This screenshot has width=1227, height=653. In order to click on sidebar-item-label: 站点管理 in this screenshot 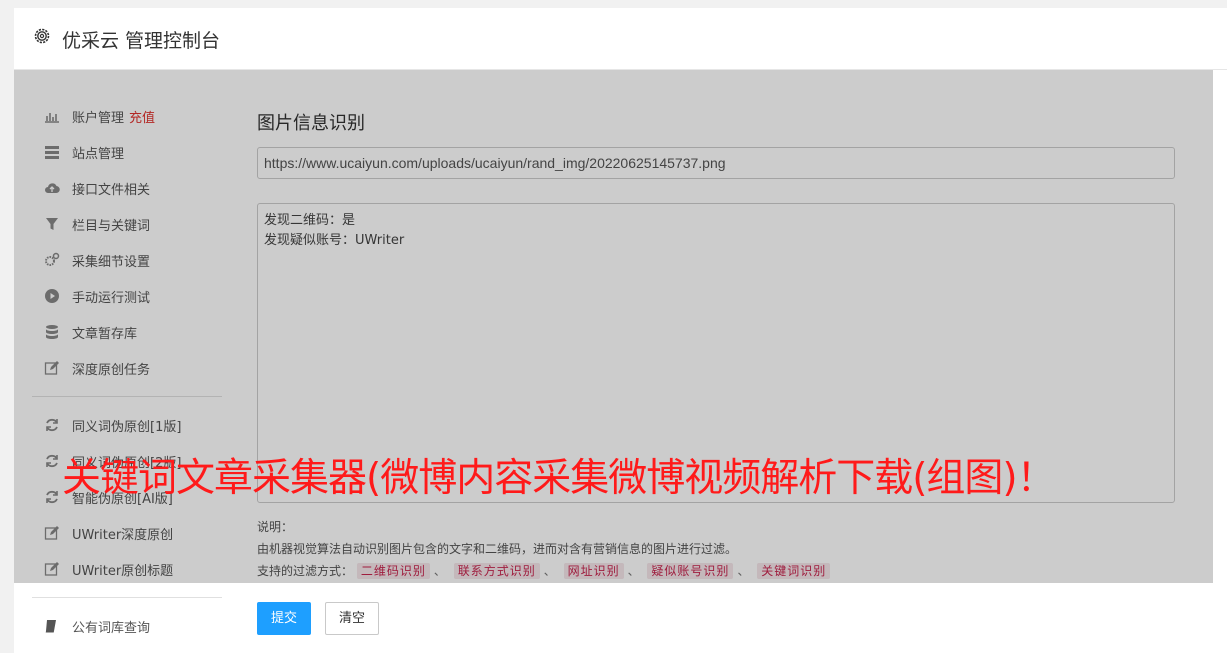, I will do `click(98, 154)`.